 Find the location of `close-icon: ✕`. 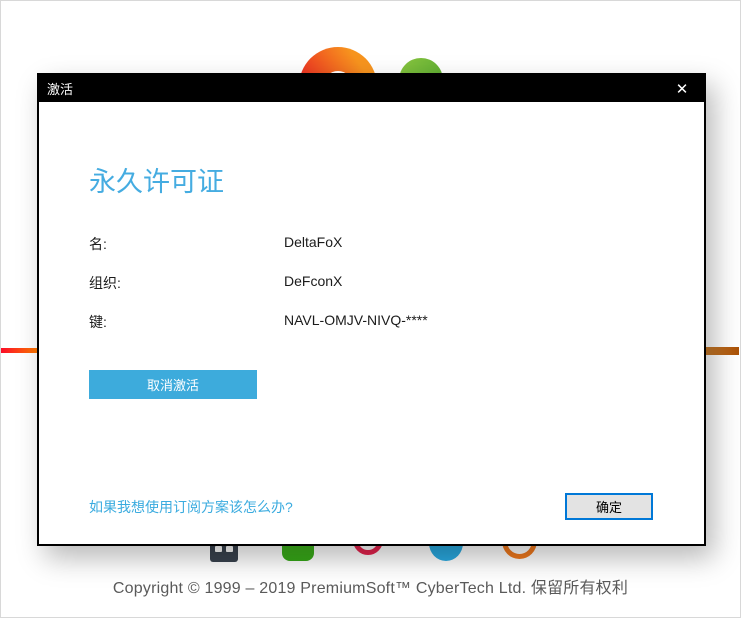

close-icon: ✕ is located at coordinates (682, 88).